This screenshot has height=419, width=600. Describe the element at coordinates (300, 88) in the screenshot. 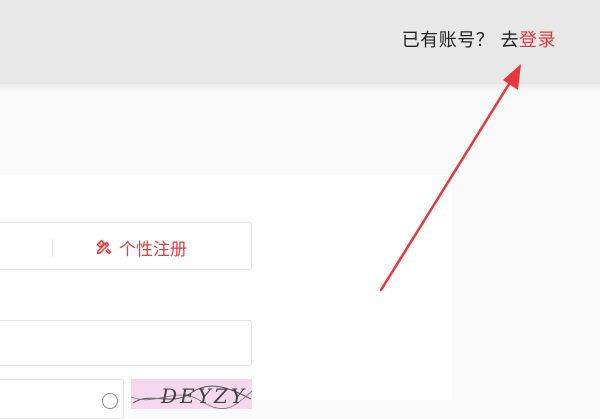

I see `top-bar-shadow` at that location.